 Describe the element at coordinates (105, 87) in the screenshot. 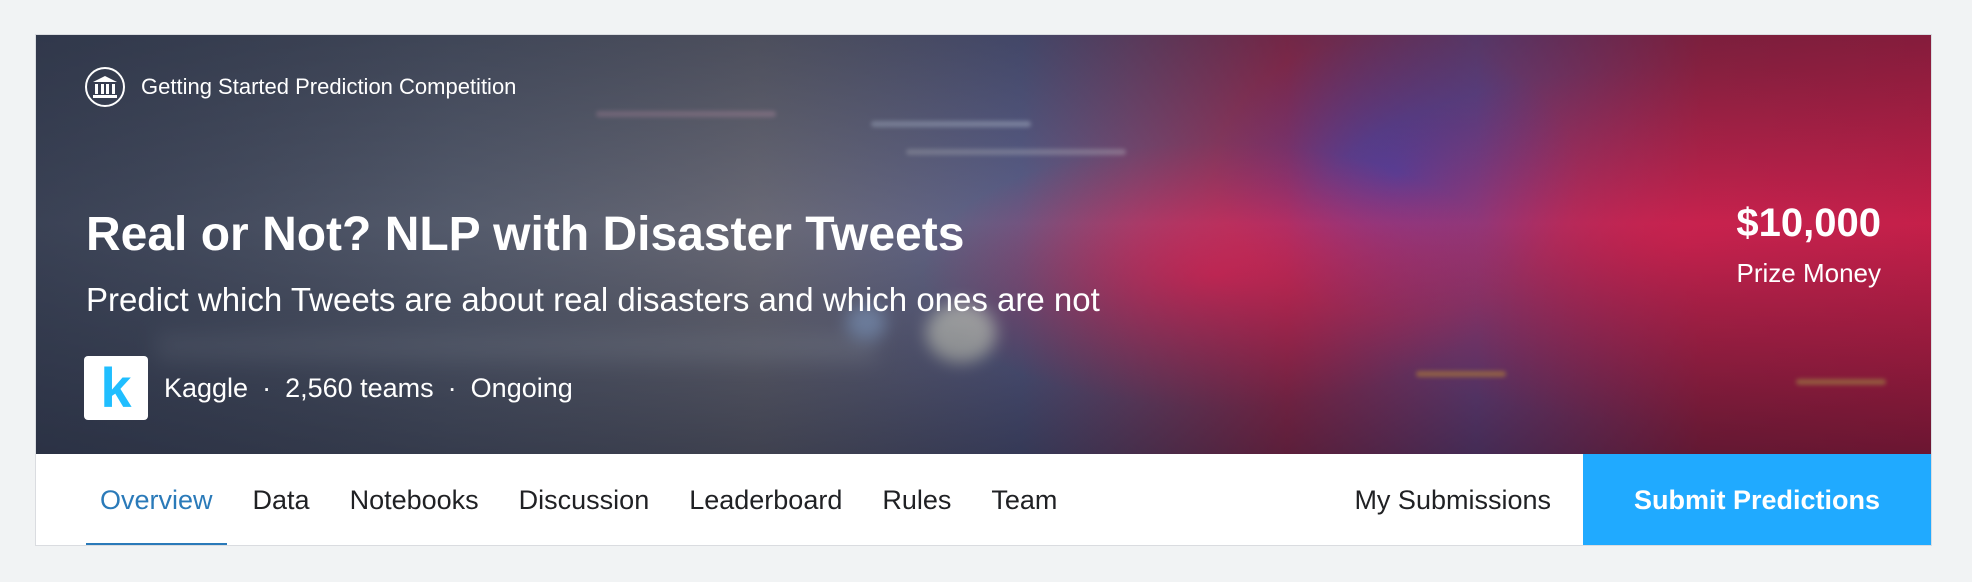

I see `institution-icon` at that location.